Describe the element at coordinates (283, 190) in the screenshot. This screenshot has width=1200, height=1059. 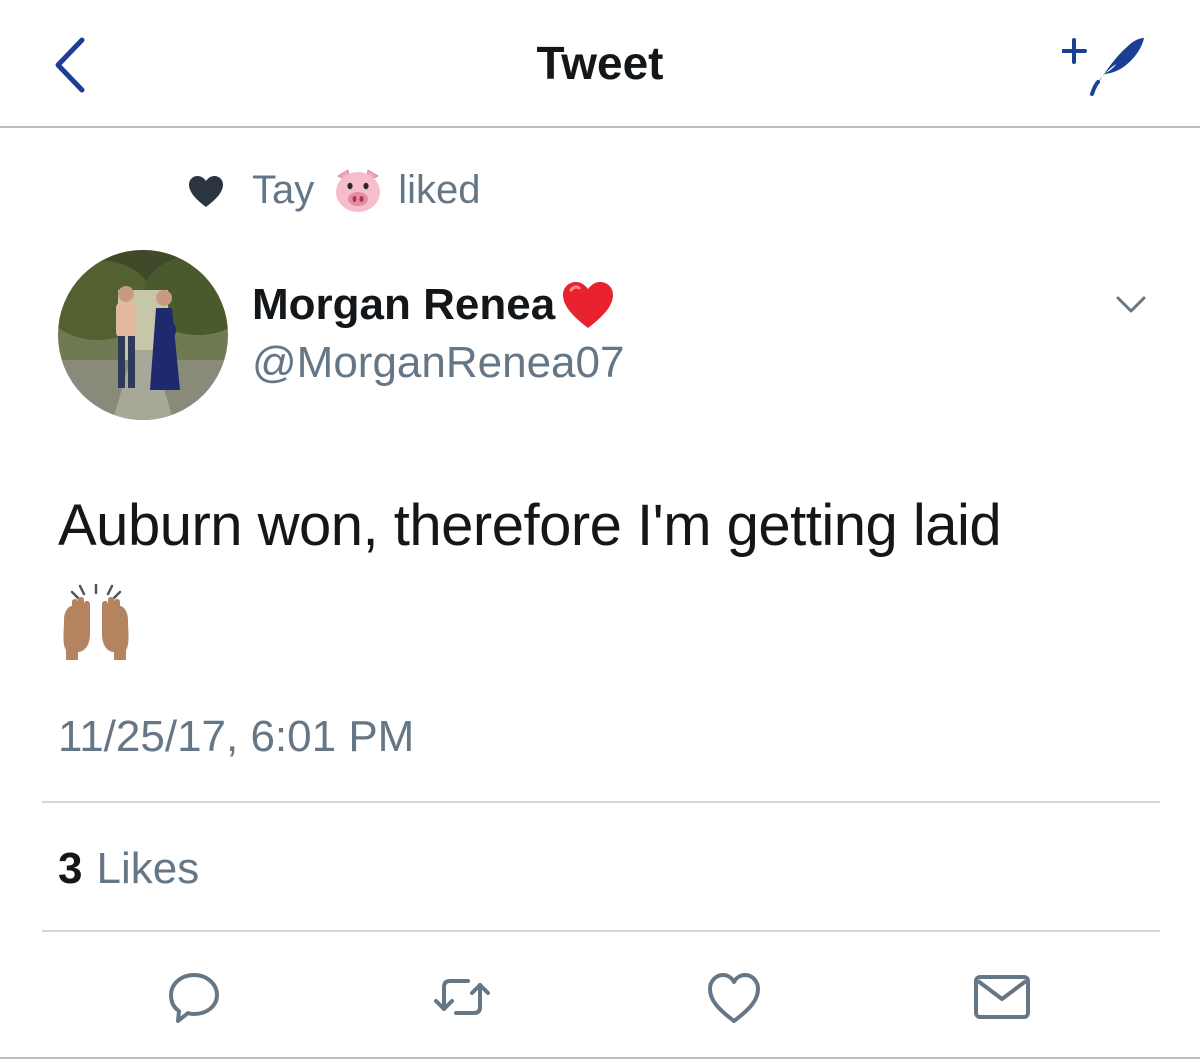
I see `liker-name: Tay` at that location.